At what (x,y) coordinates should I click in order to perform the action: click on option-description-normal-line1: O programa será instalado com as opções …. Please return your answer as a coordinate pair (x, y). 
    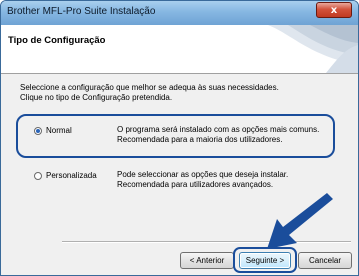
    Looking at the image, I should click on (218, 129).